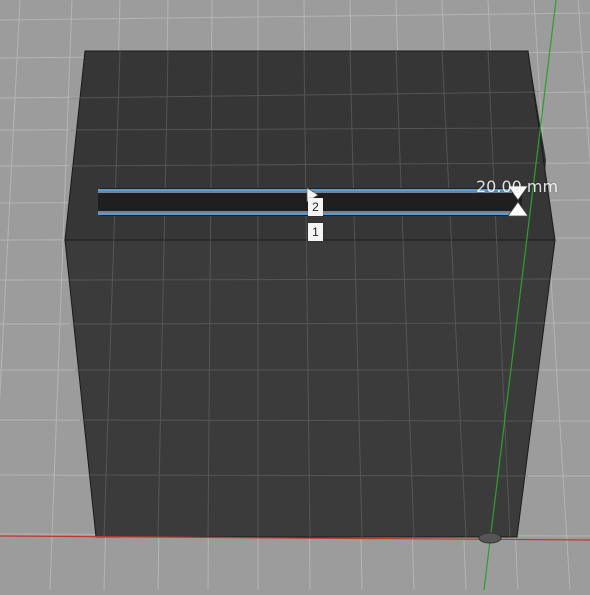  What do you see at coordinates (517, 186) in the screenshot?
I see `dimension-value-label: 20.00 mm` at bounding box center [517, 186].